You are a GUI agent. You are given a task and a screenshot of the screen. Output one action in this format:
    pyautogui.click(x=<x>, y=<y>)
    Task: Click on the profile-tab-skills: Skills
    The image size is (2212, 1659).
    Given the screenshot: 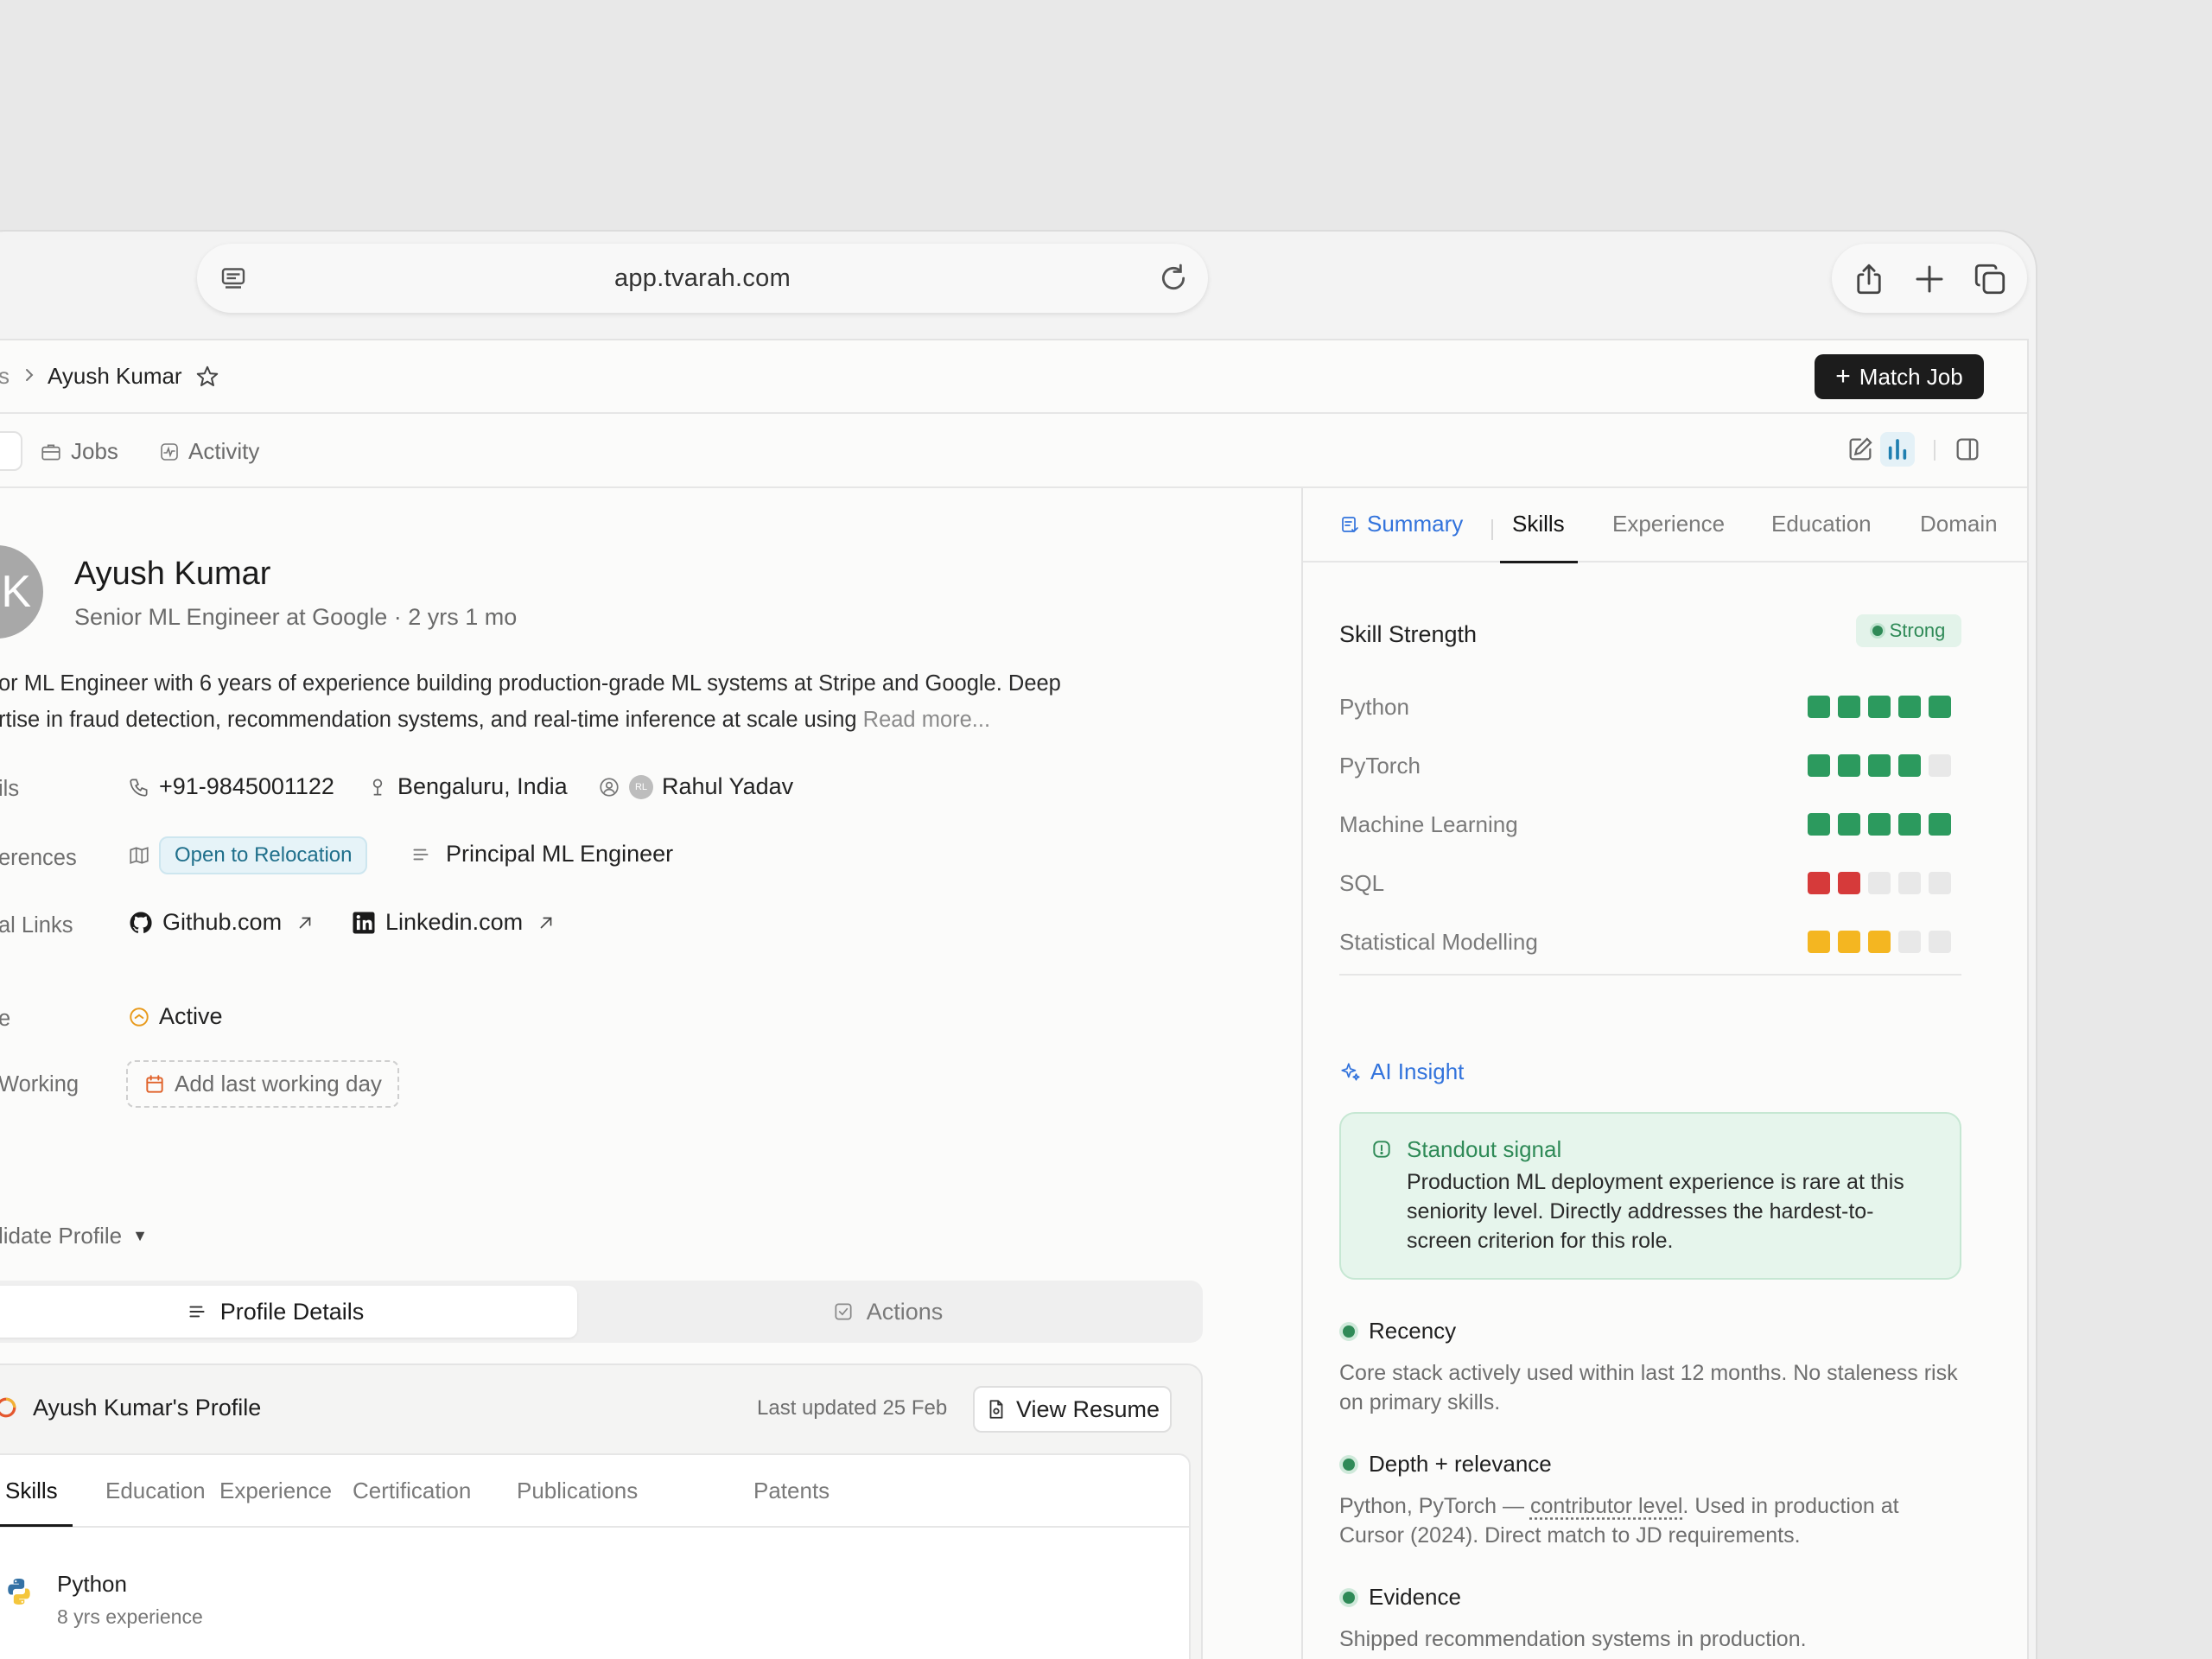 What is the action you would take?
    pyautogui.click(x=31, y=1491)
    